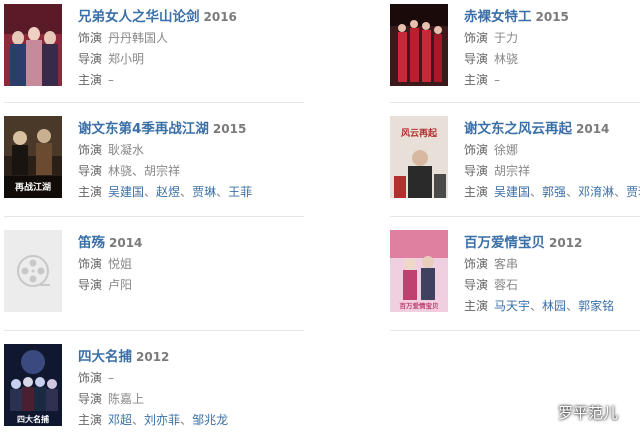  What do you see at coordinates (506, 285) in the screenshot?
I see `director-value: 蓉石` at bounding box center [506, 285].